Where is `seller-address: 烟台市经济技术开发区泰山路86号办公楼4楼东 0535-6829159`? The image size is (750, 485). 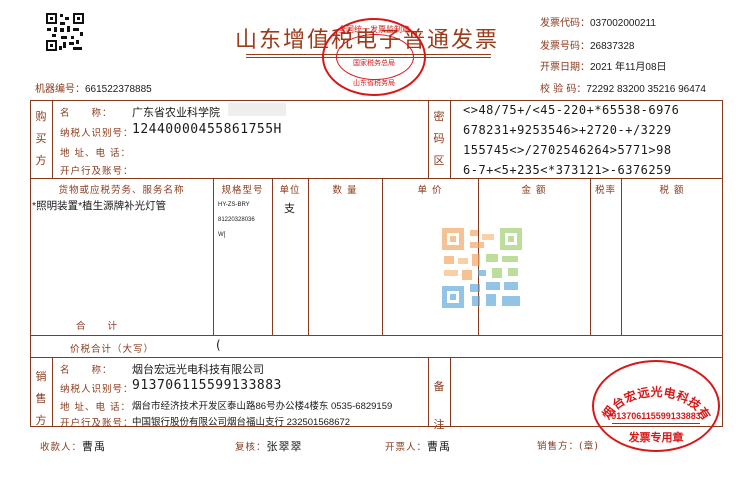
seller-address: 烟台市经济技术开发区泰山路86号办公楼4楼东 0535-6829159 is located at coordinates (262, 406).